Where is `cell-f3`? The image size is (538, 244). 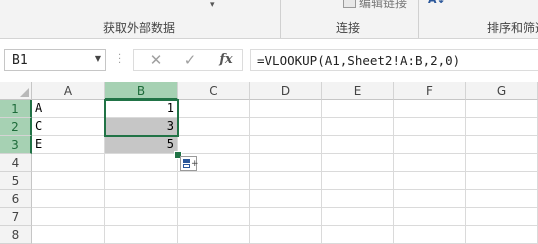
cell-f3 is located at coordinates (430, 145).